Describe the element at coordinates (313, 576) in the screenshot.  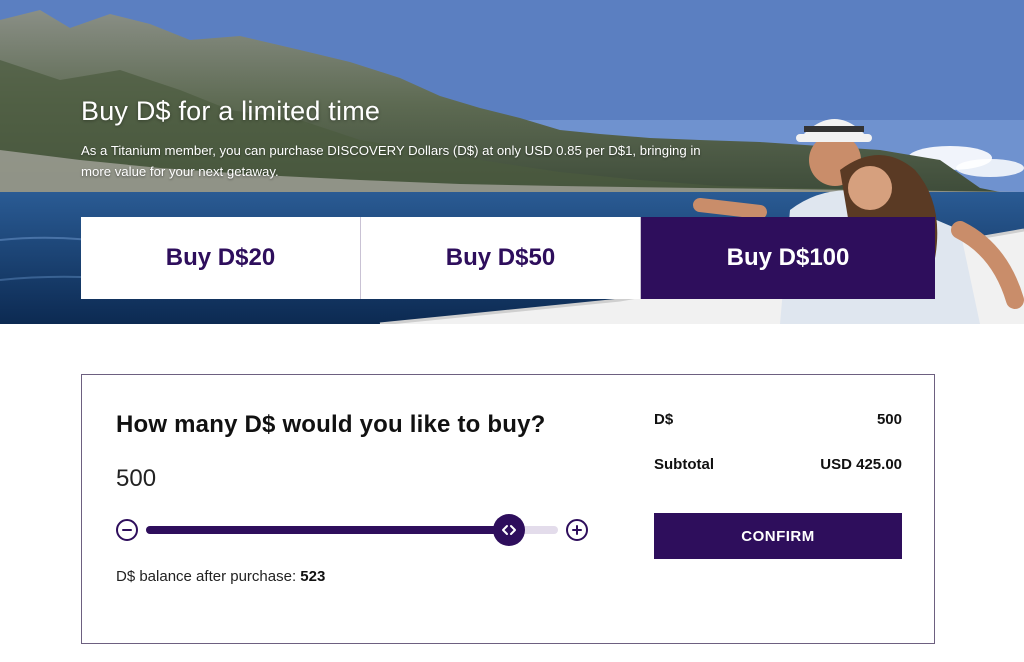
I see `balance-value: 523` at that location.